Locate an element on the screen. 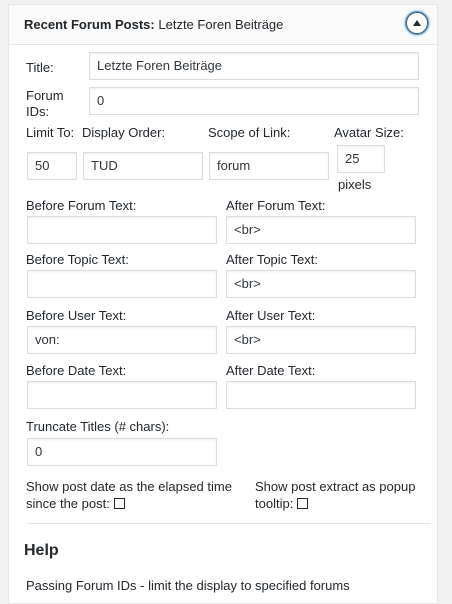 Image resolution: width=452 pixels, height=604 pixels. avatar-size-input: 25 is located at coordinates (361, 159).